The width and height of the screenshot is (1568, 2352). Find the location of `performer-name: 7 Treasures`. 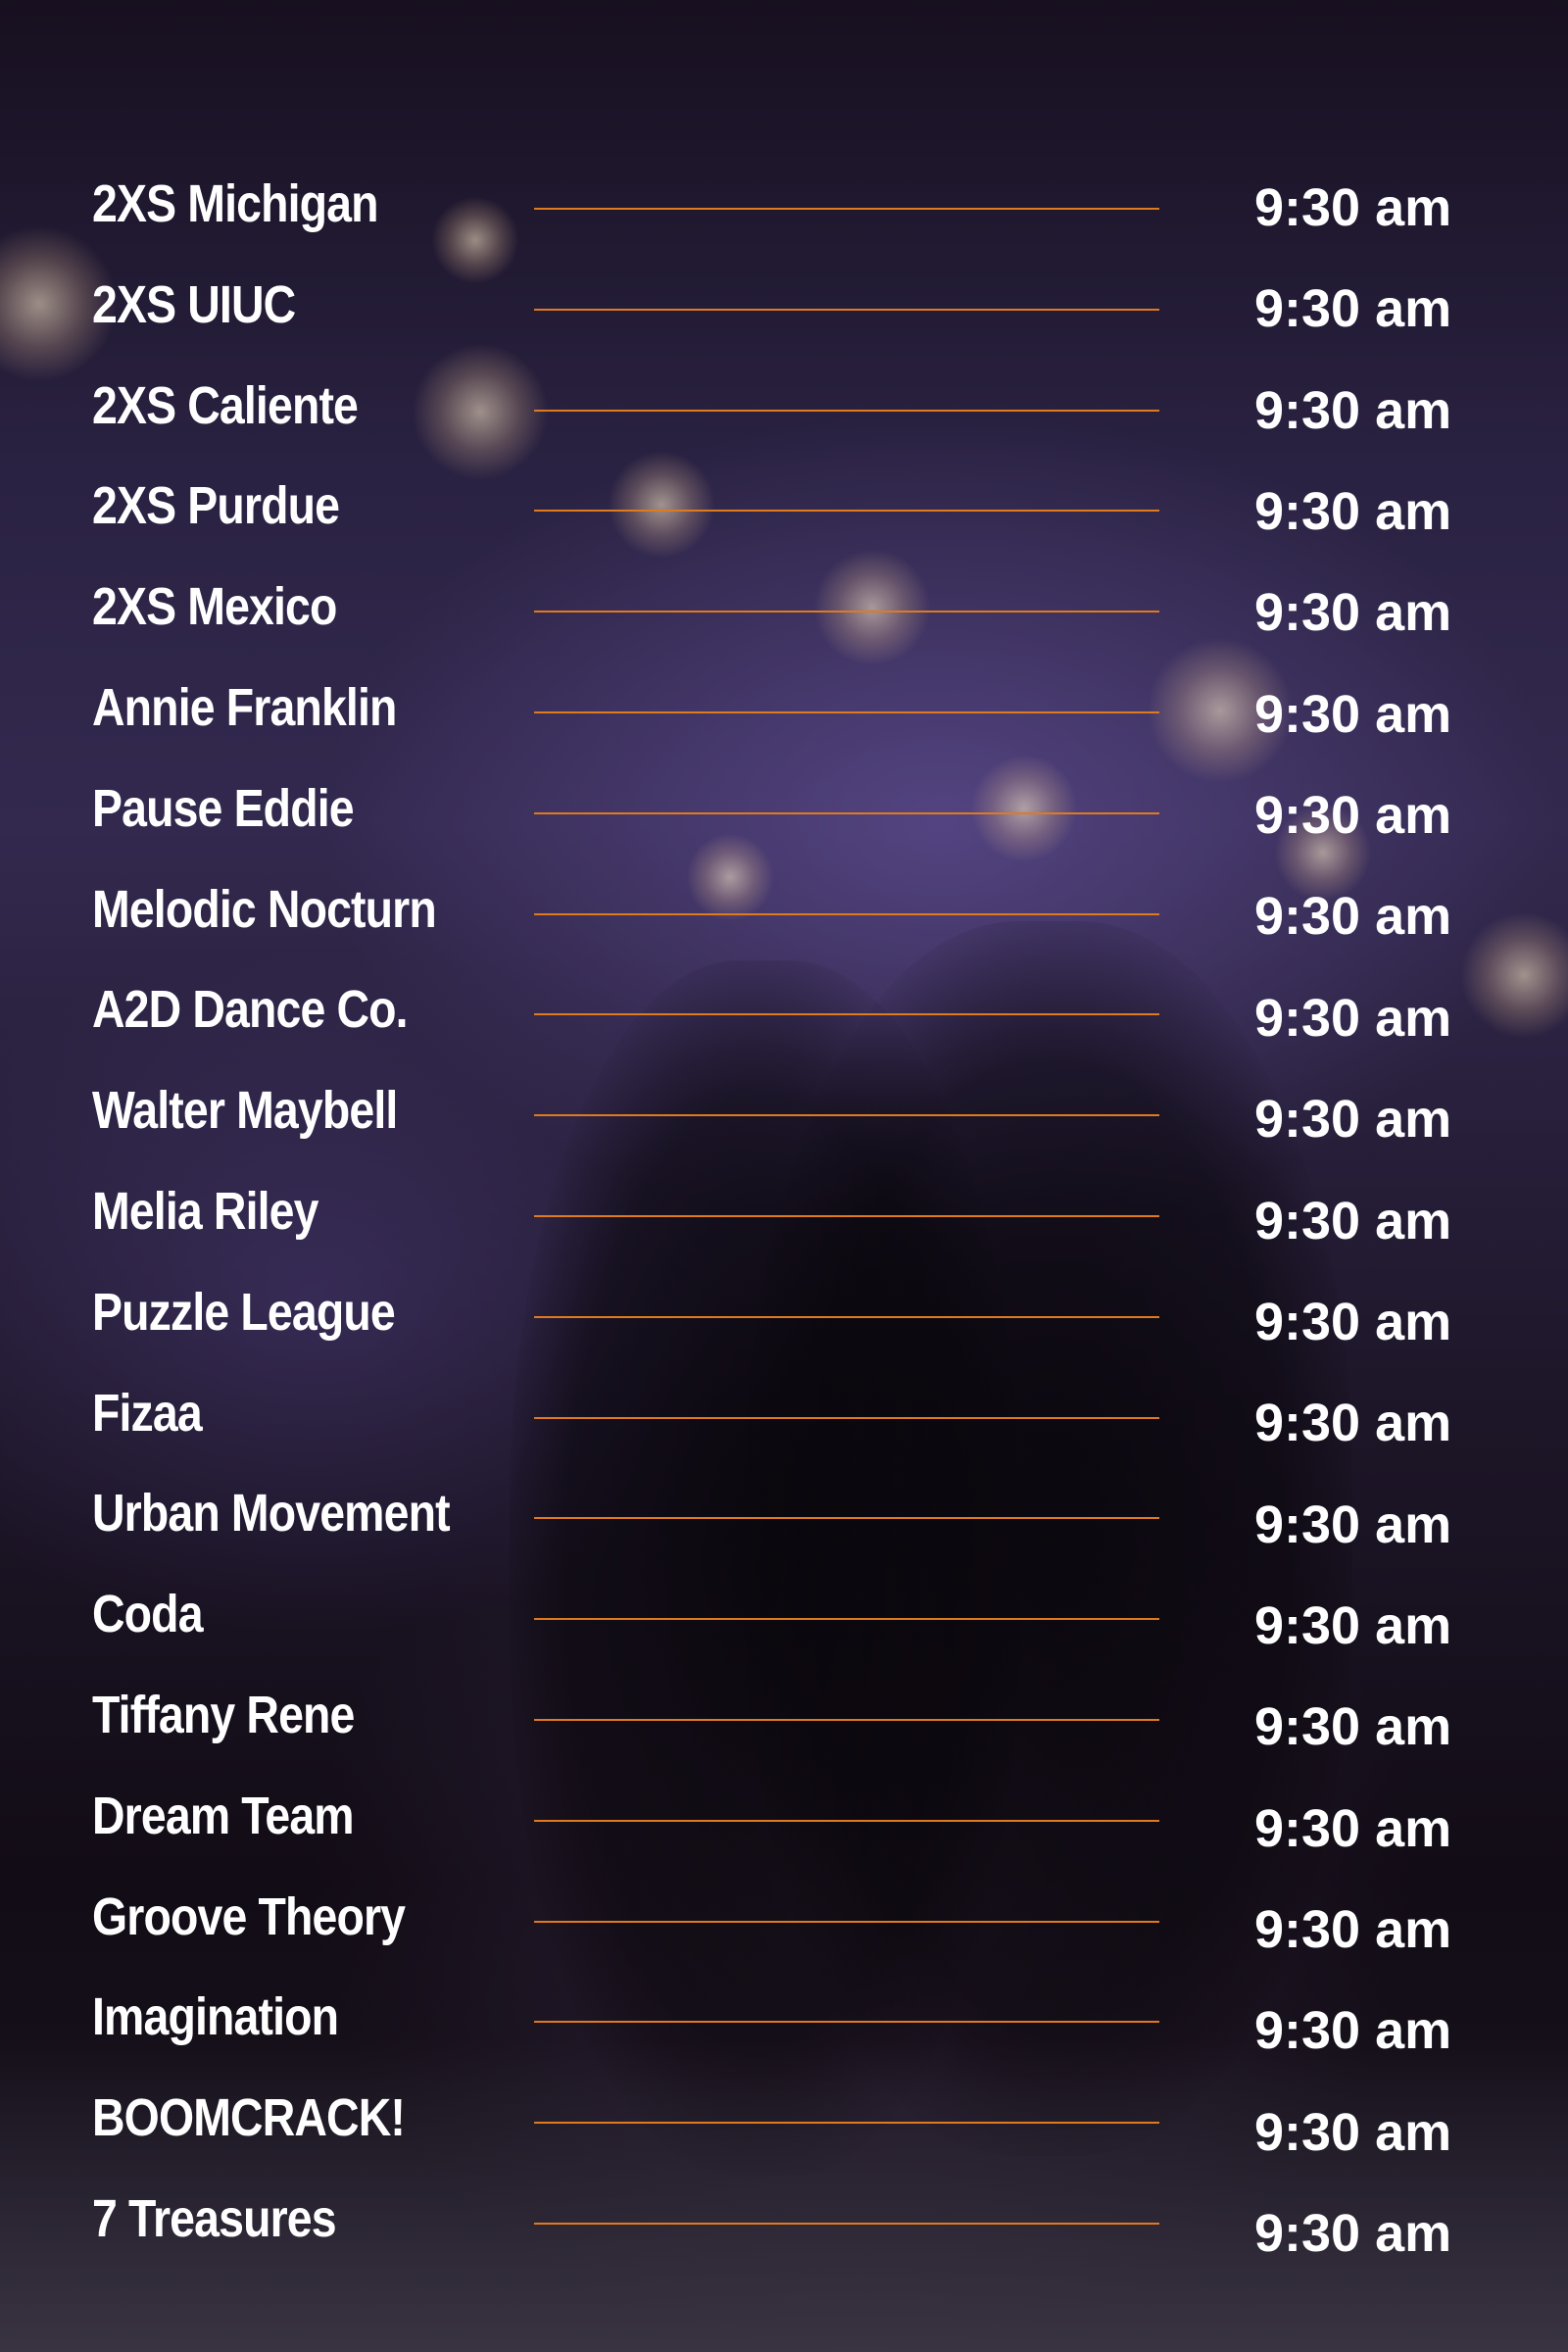

performer-name: 7 Treasures is located at coordinates (214, 2218).